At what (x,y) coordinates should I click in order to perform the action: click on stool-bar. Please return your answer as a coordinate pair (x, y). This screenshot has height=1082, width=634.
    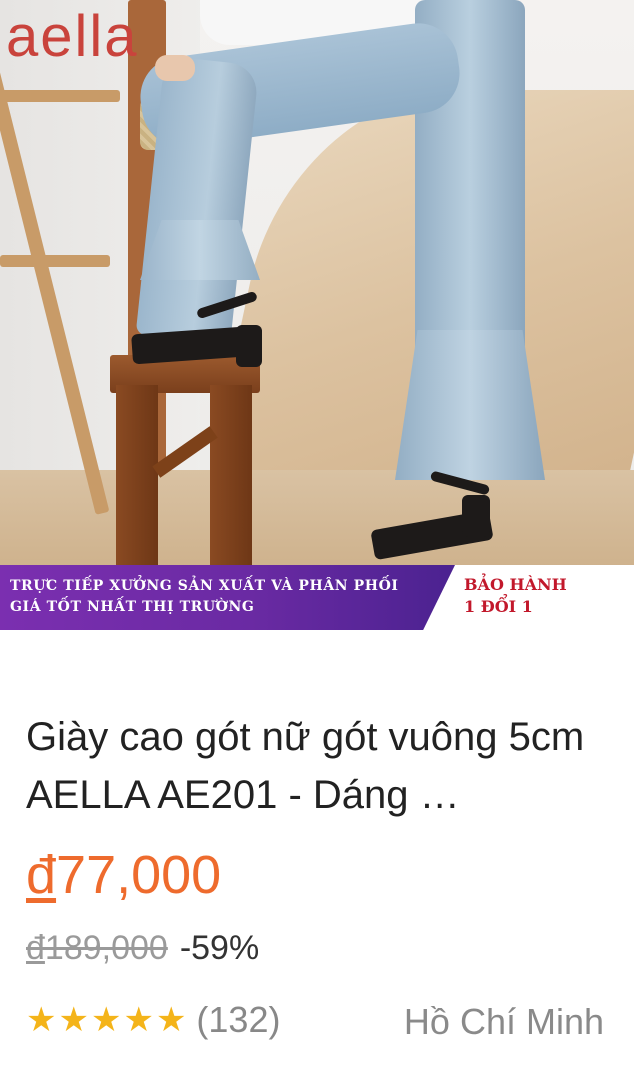
    Looking at the image, I should click on (185, 452).